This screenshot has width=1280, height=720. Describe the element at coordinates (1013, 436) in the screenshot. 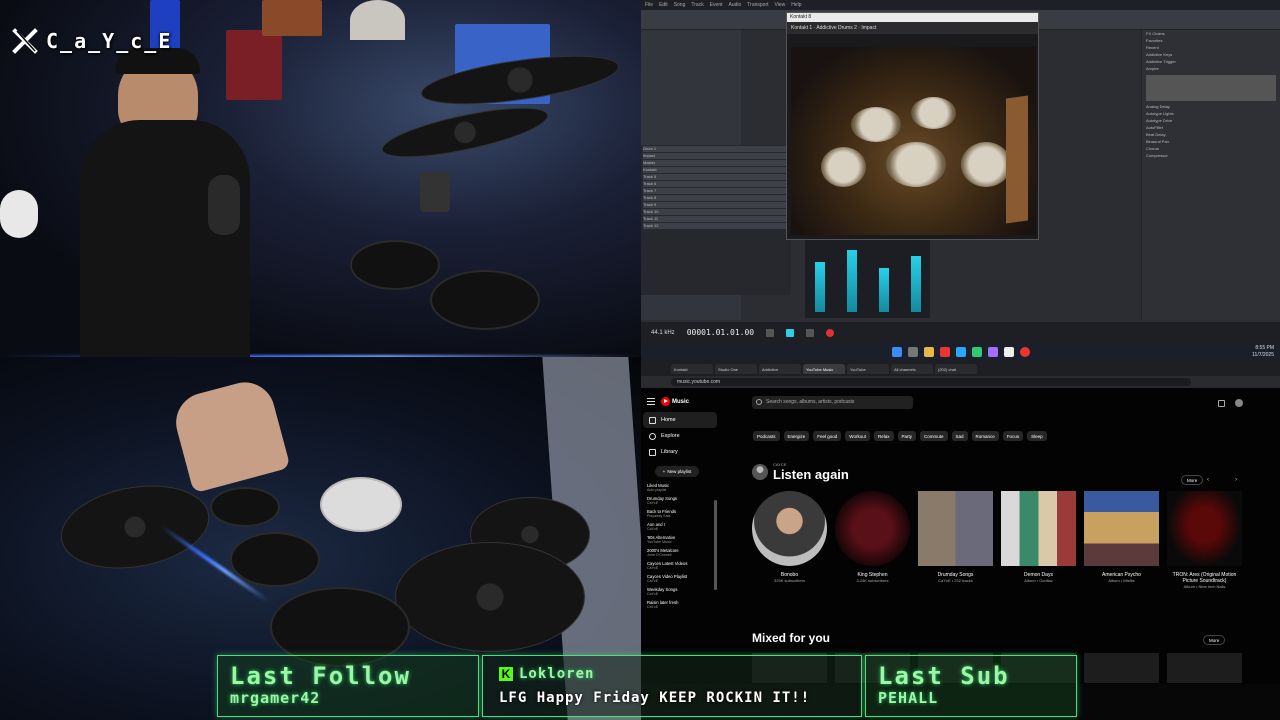

I see `mood-chip: Focus` at that location.